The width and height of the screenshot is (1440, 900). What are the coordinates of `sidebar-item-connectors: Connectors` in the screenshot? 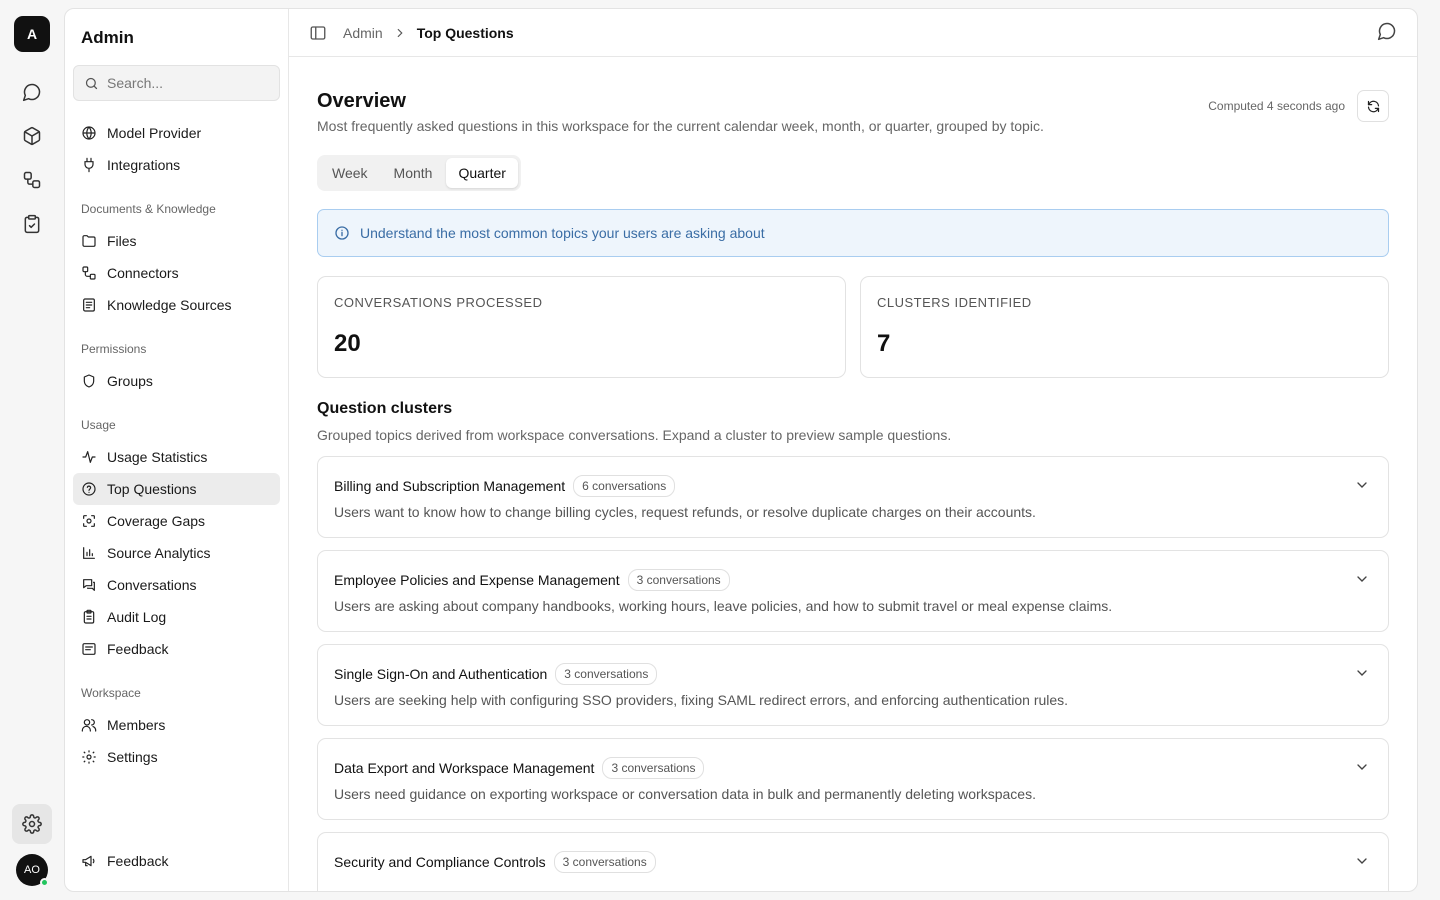 It's located at (176, 273).